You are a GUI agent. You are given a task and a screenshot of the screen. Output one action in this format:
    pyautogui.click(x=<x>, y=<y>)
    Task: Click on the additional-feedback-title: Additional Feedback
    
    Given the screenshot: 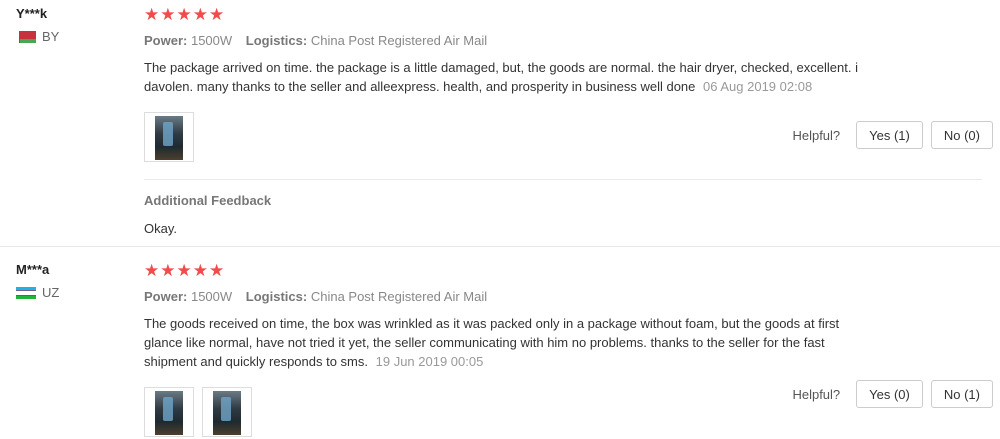 What is the action you would take?
    pyautogui.click(x=208, y=200)
    